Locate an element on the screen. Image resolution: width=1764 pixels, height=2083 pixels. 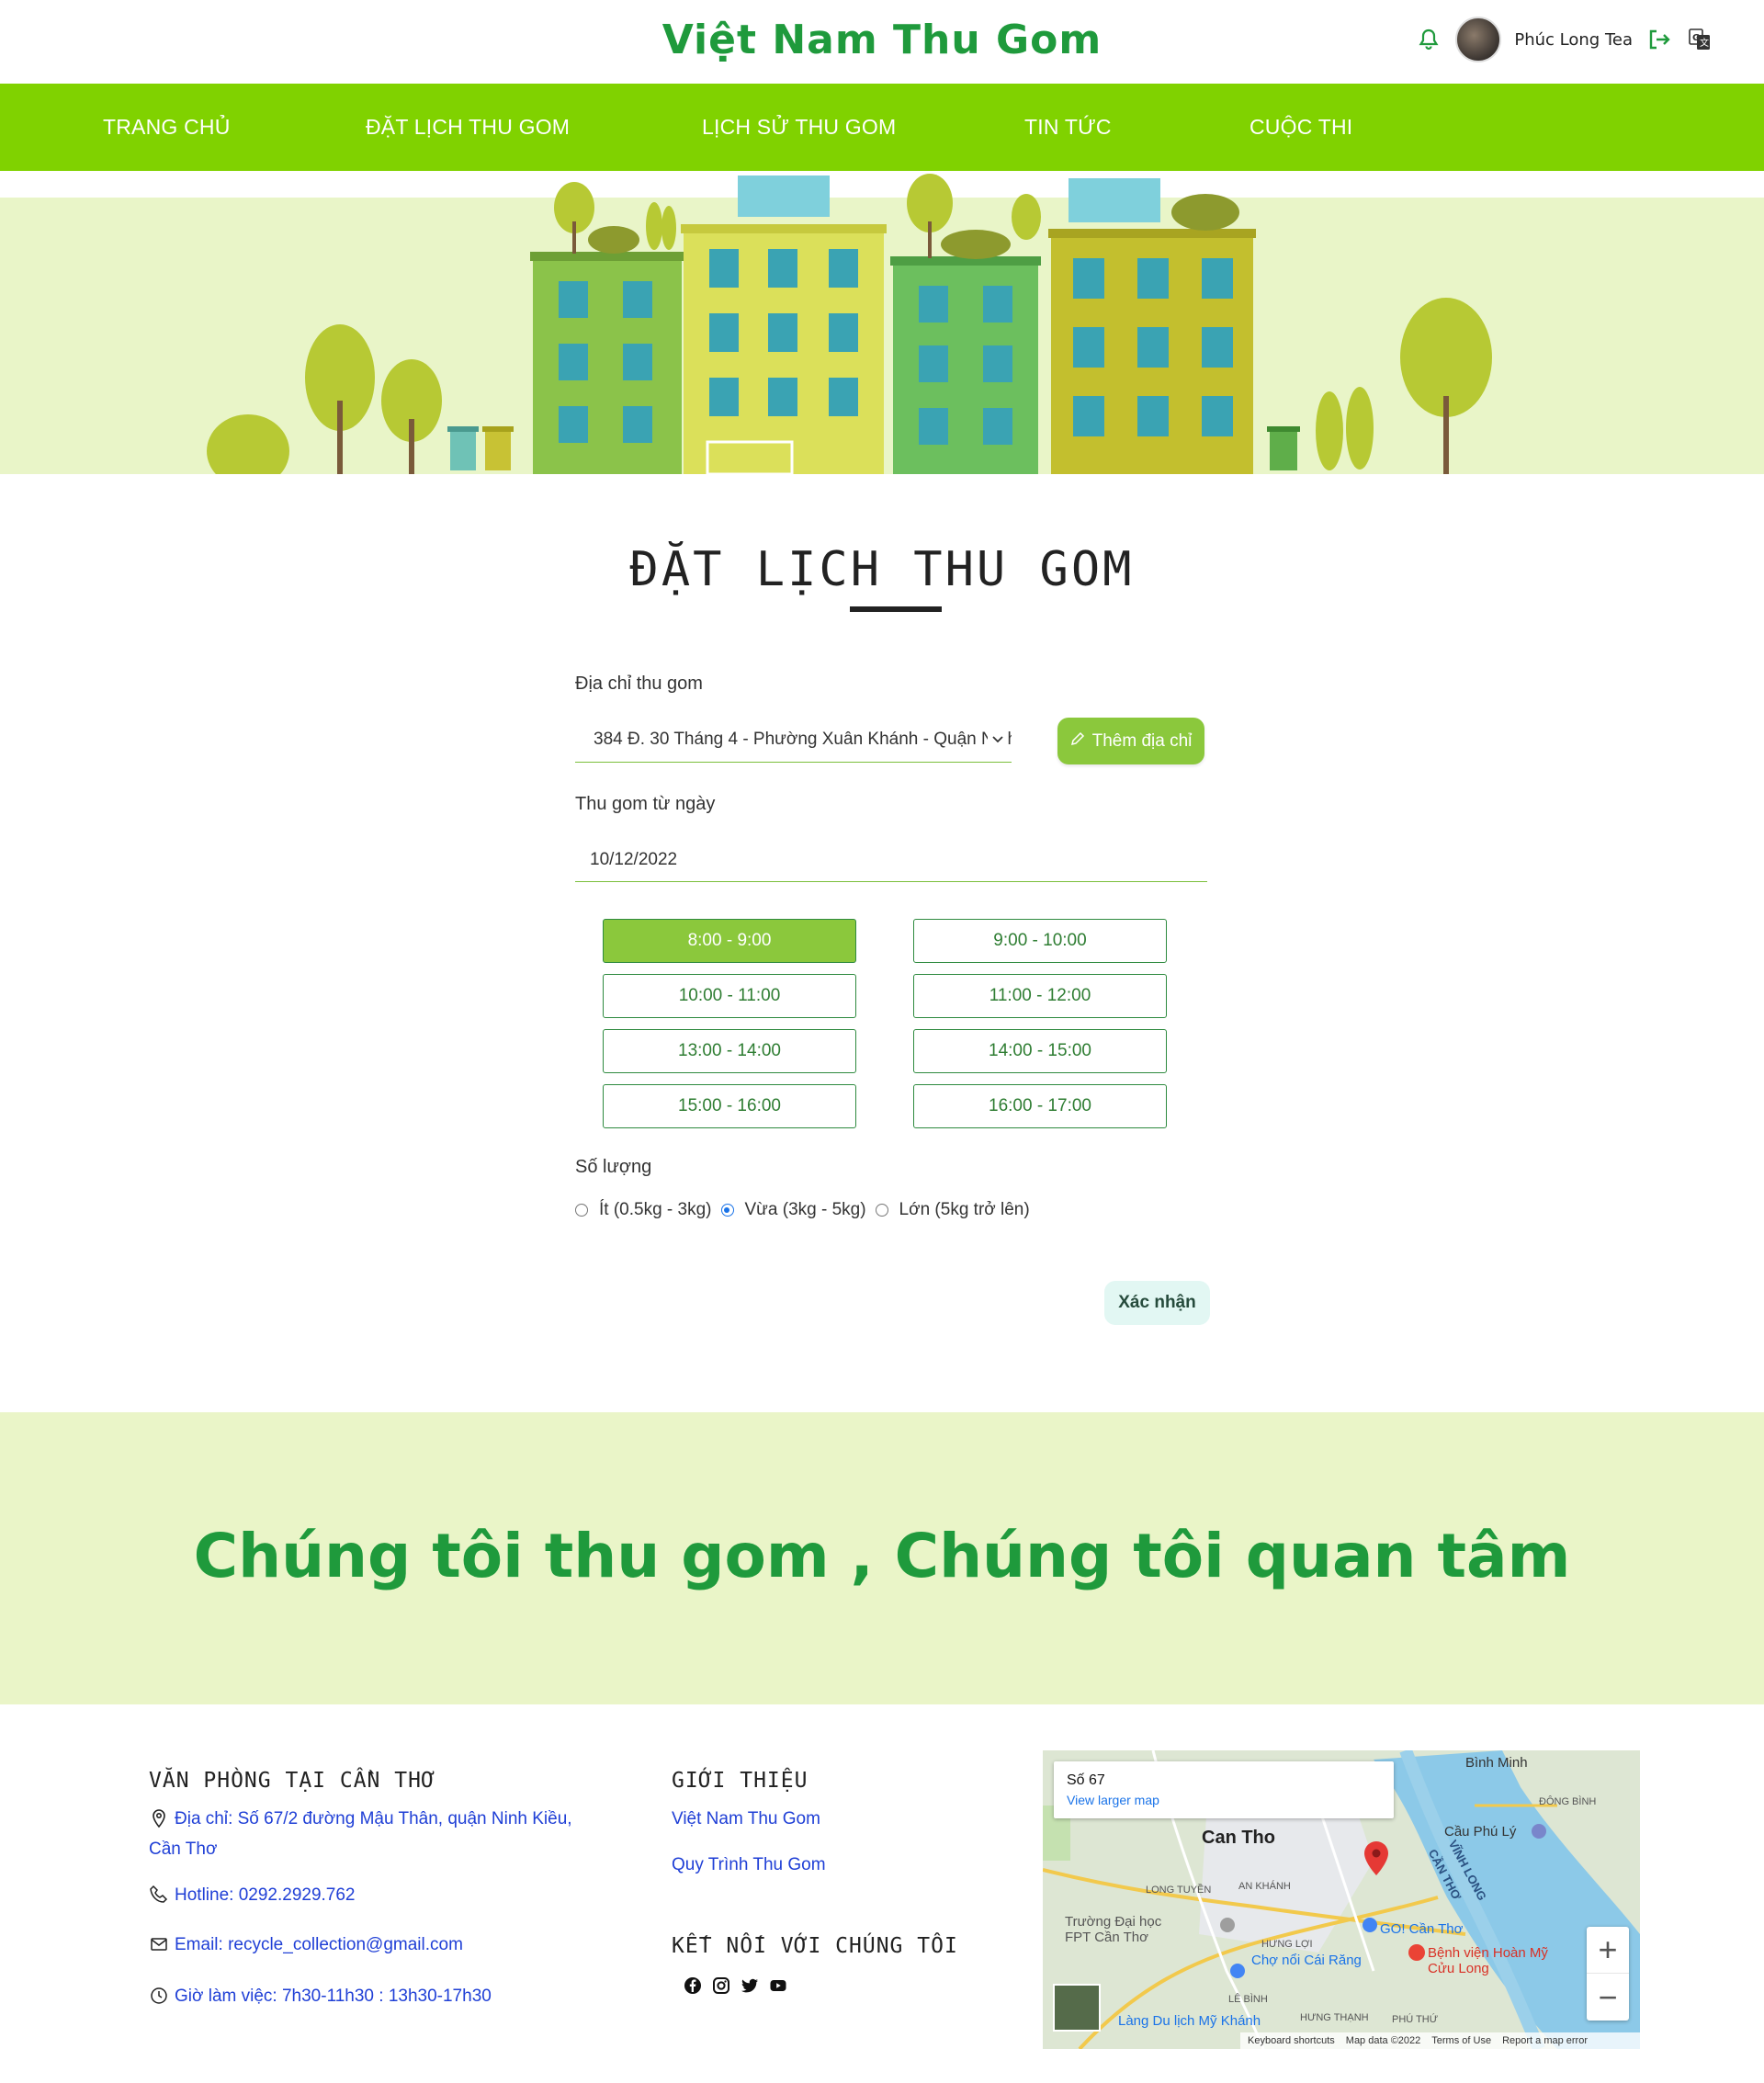
hero-banner is located at coordinates (882, 322).